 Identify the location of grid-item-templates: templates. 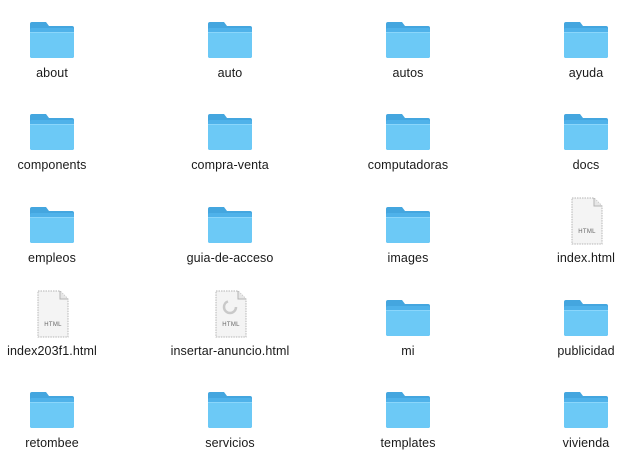
(408, 425).